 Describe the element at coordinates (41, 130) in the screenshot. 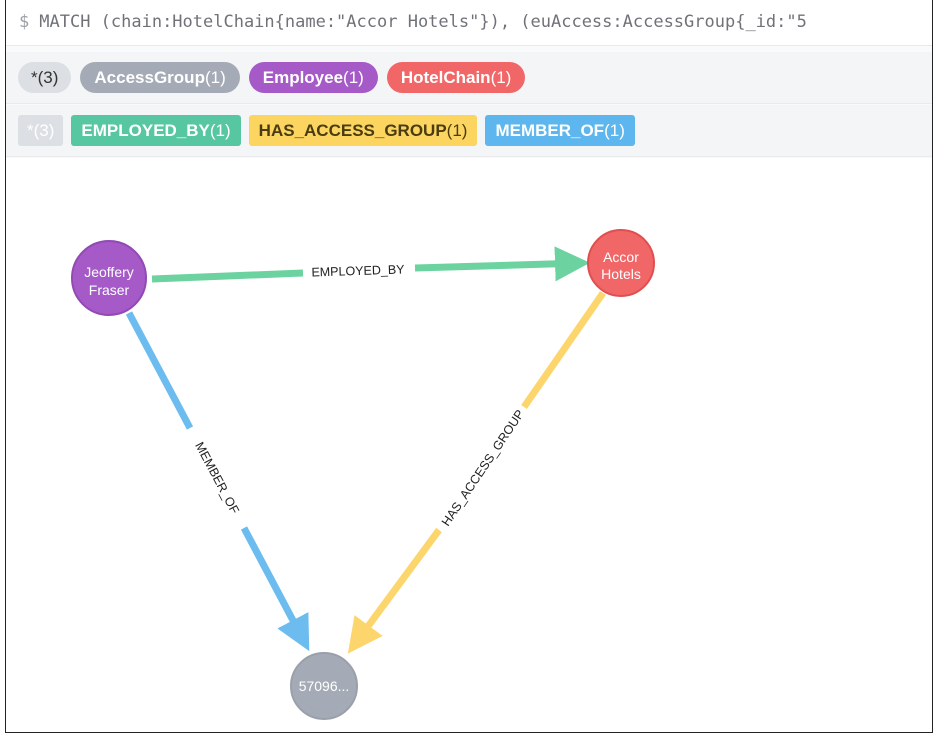

I see `rel-tag-all: *(3)` at that location.